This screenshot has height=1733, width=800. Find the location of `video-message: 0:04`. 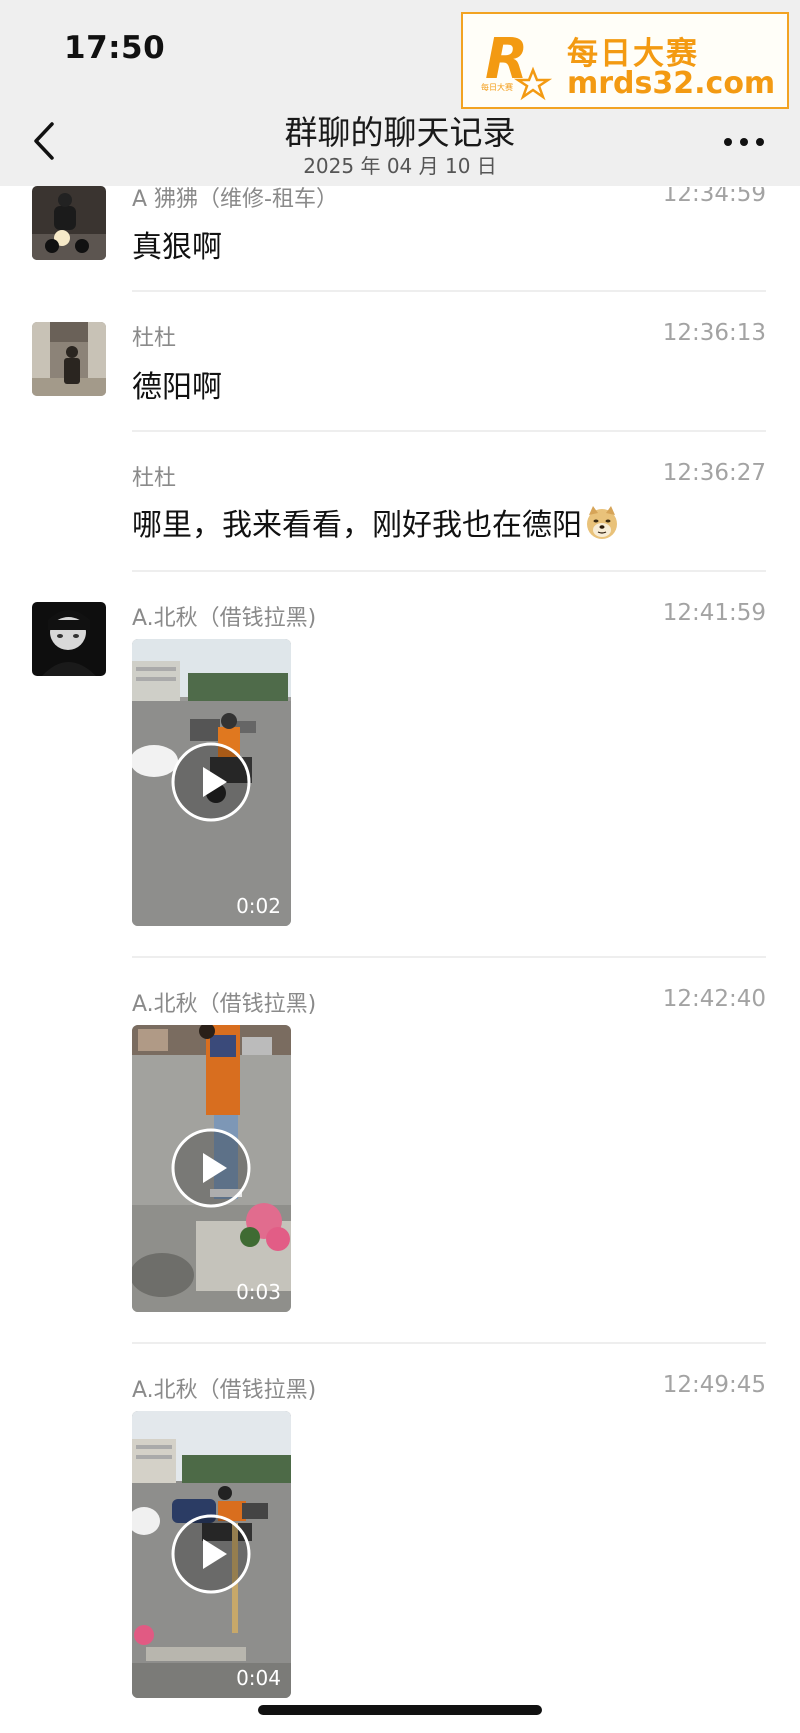

video-message: 0:04 is located at coordinates (211, 1554).